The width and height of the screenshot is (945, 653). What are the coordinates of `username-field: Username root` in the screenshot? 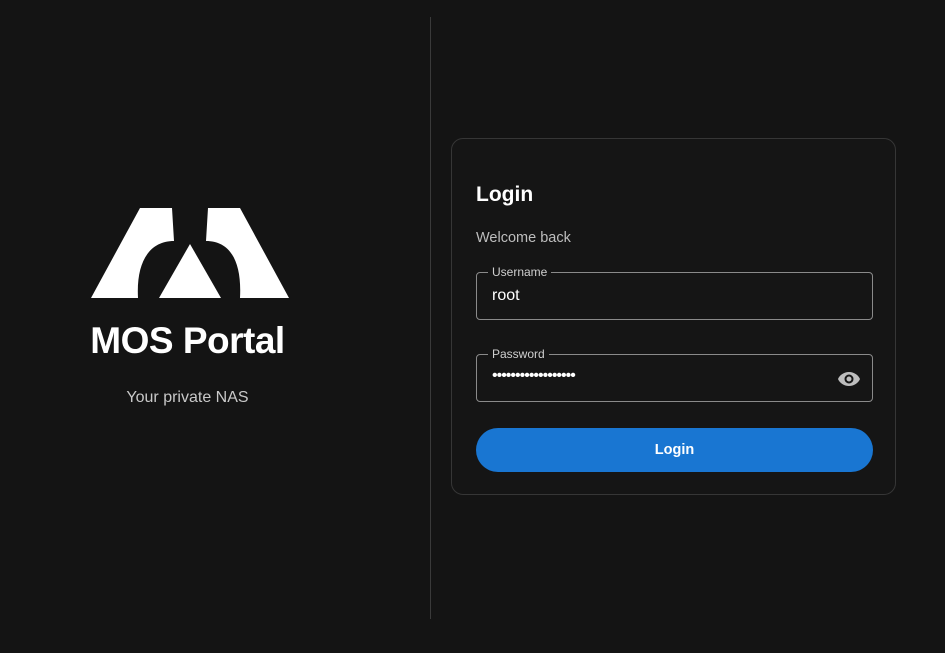 It's located at (674, 292).